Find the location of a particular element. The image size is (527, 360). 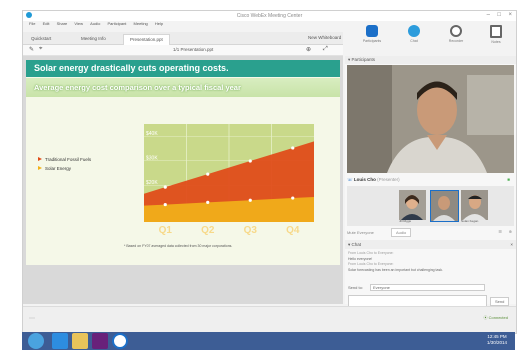

notes-button: Notes is located at coordinates (496, 34).